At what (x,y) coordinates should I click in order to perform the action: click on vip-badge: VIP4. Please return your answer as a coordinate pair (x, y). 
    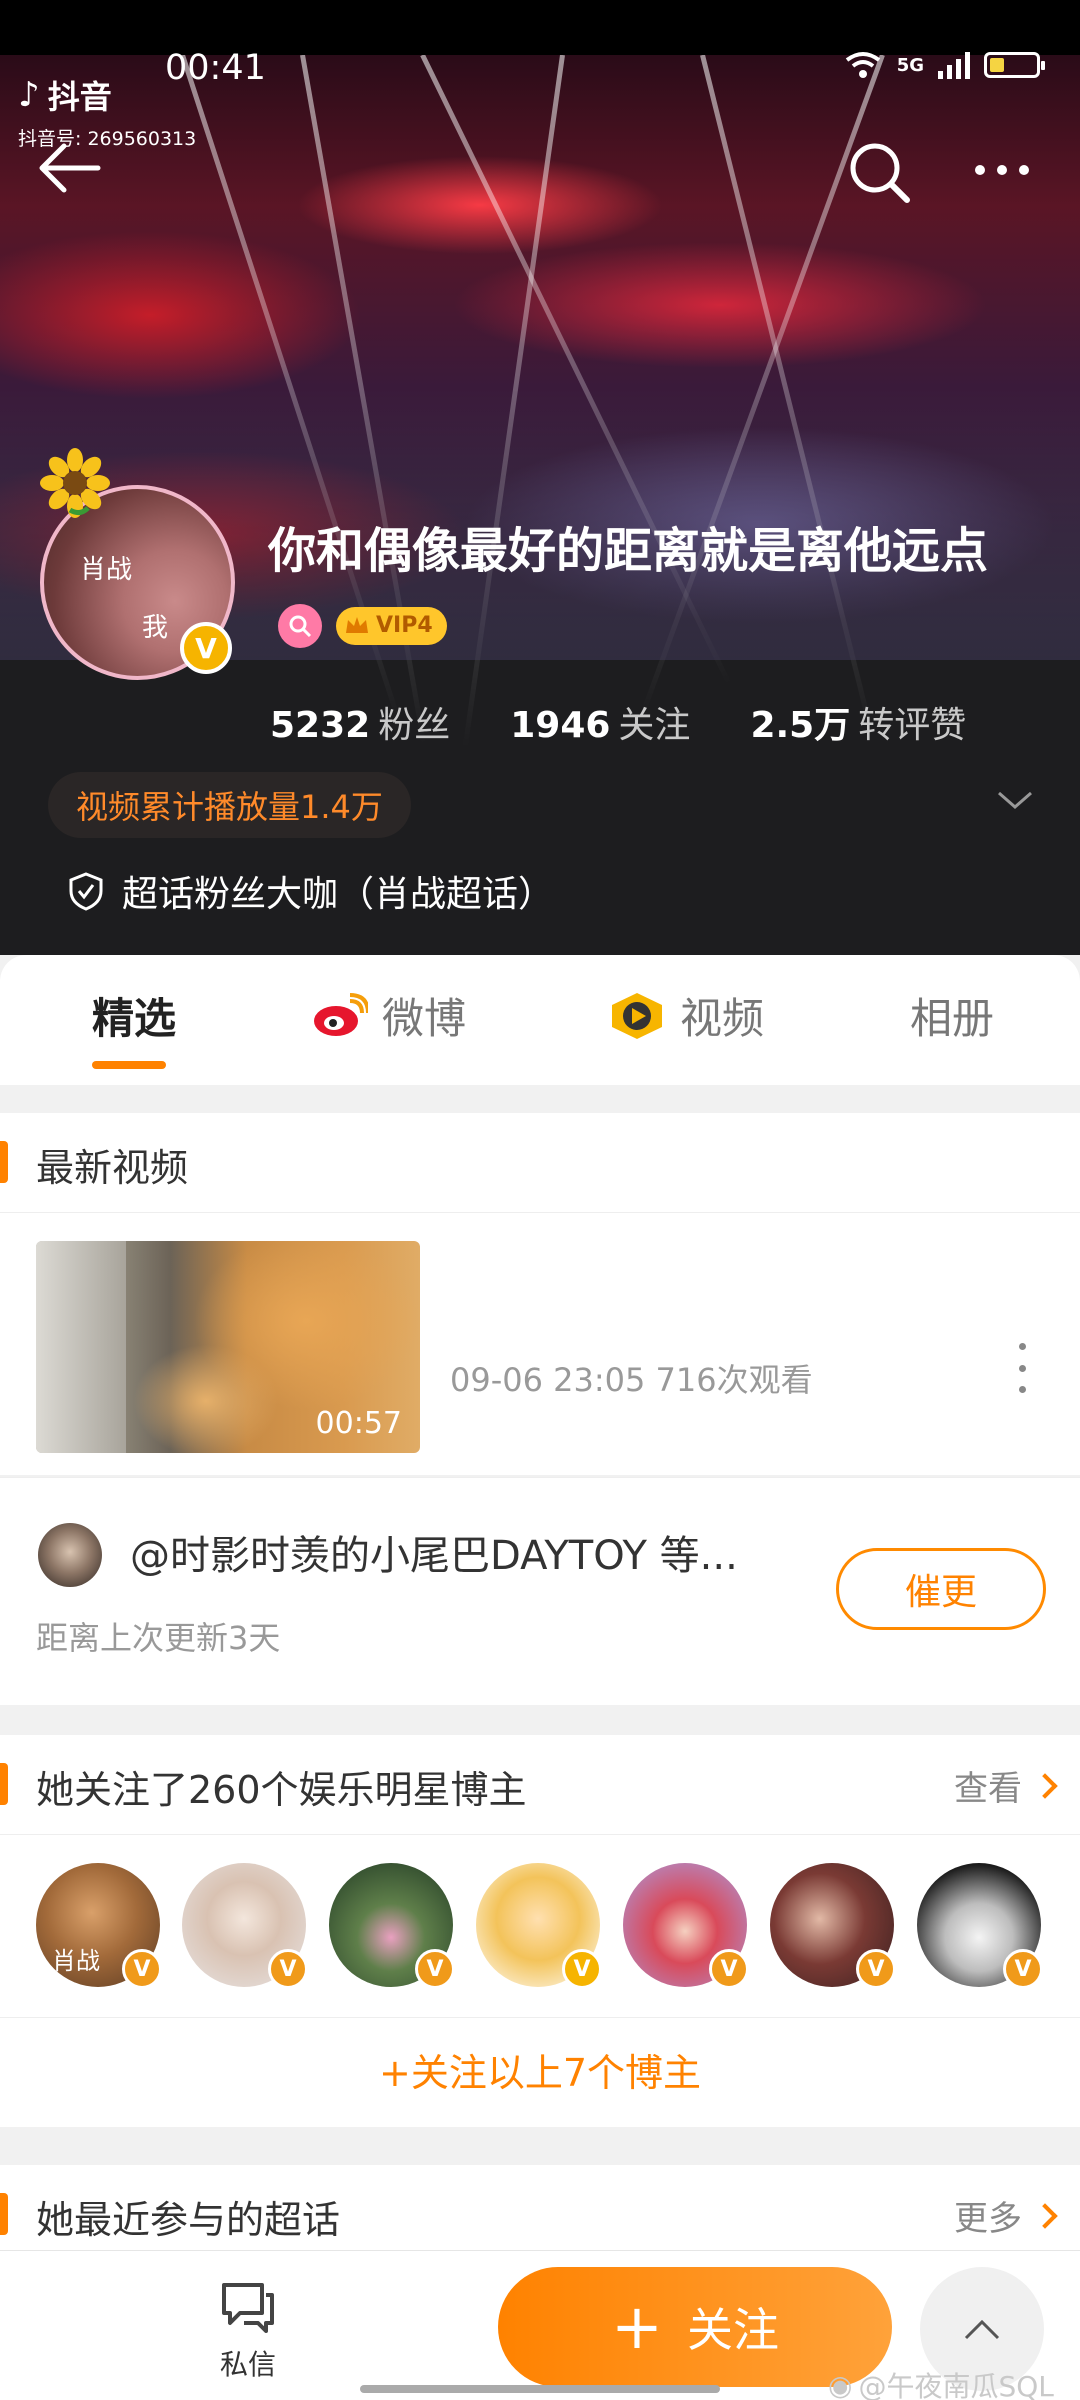
    Looking at the image, I should click on (391, 626).